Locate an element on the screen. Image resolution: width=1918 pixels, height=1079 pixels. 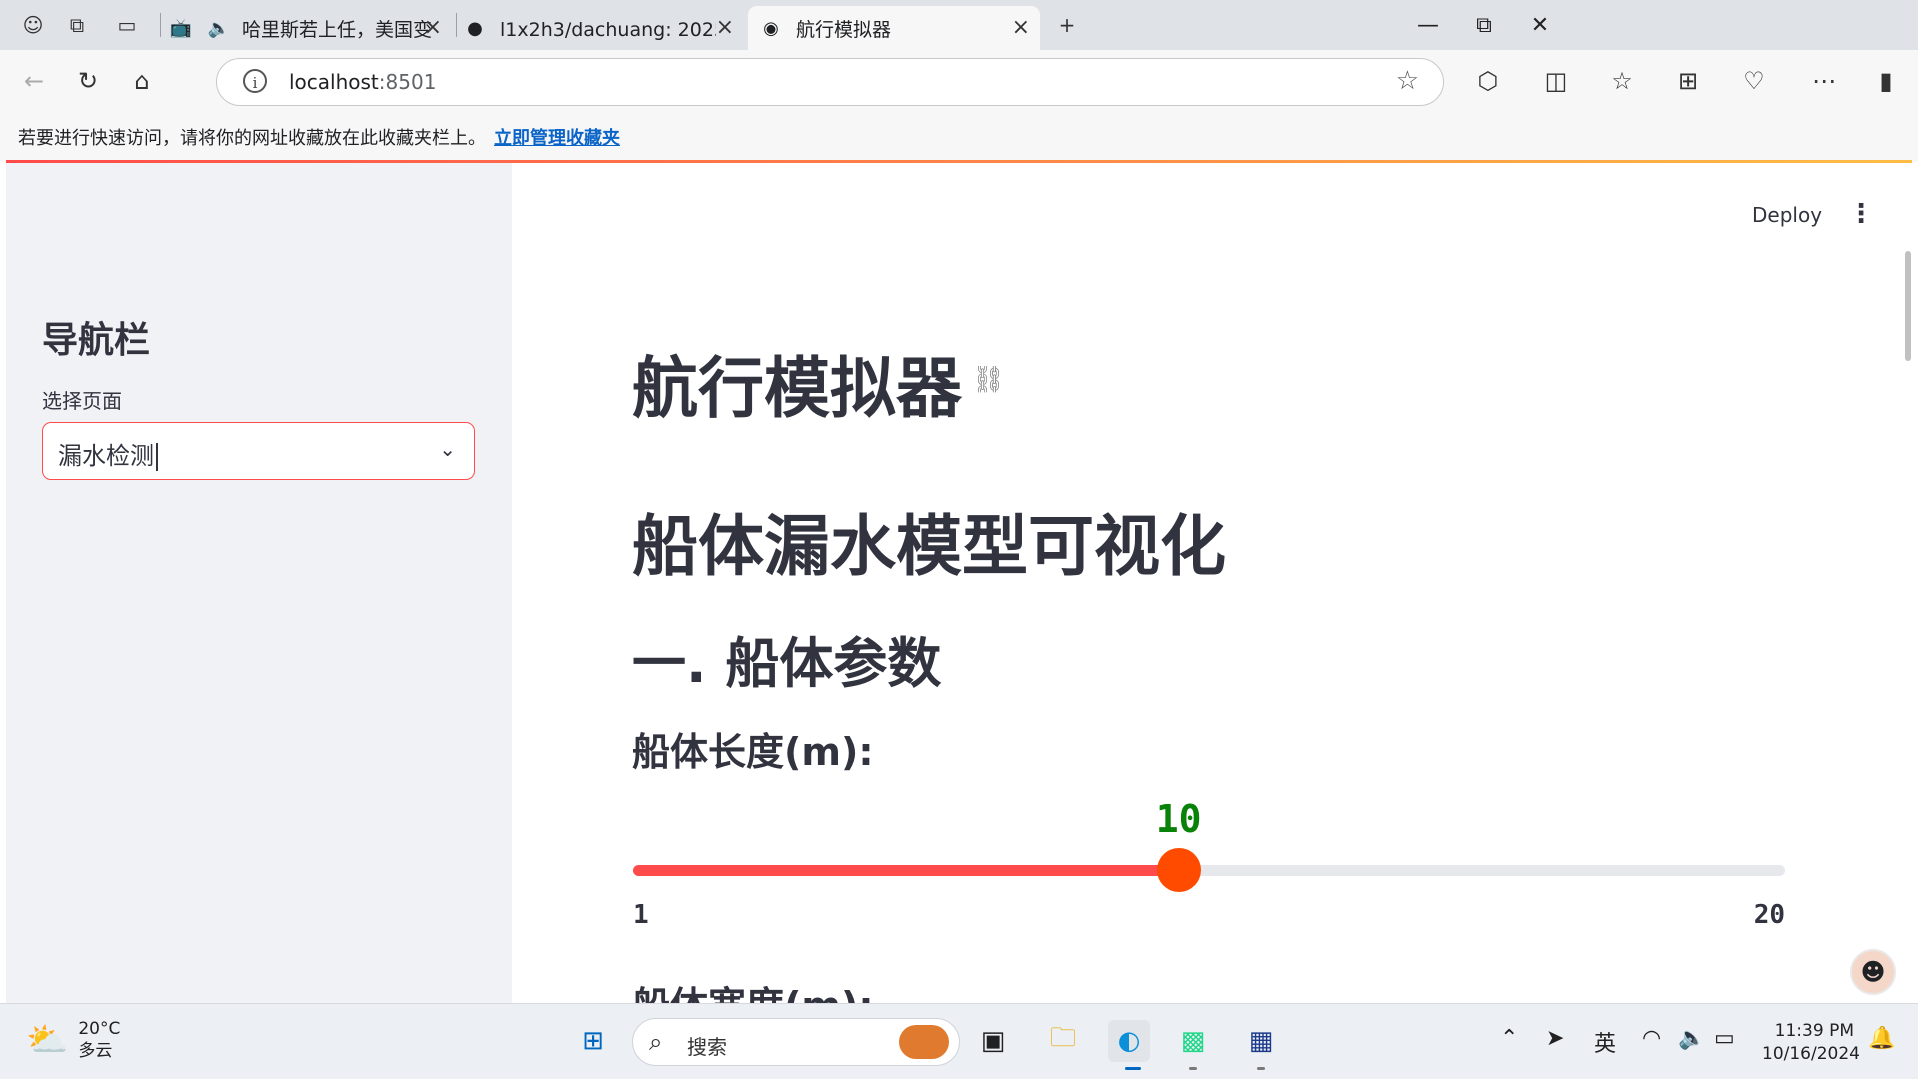
taskbar-search: ⌕ 搜索 is located at coordinates (796, 1042).